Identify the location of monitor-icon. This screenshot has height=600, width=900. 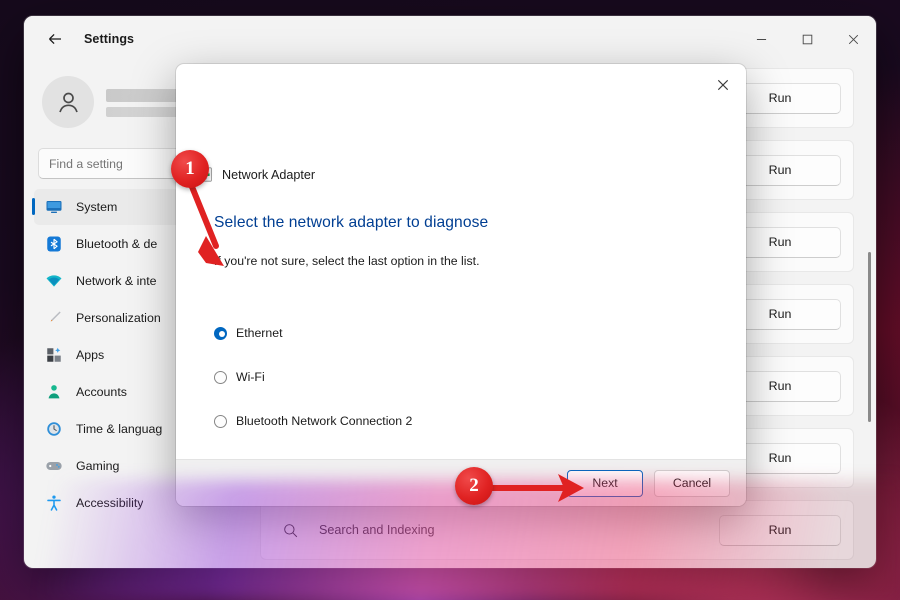
(53, 207).